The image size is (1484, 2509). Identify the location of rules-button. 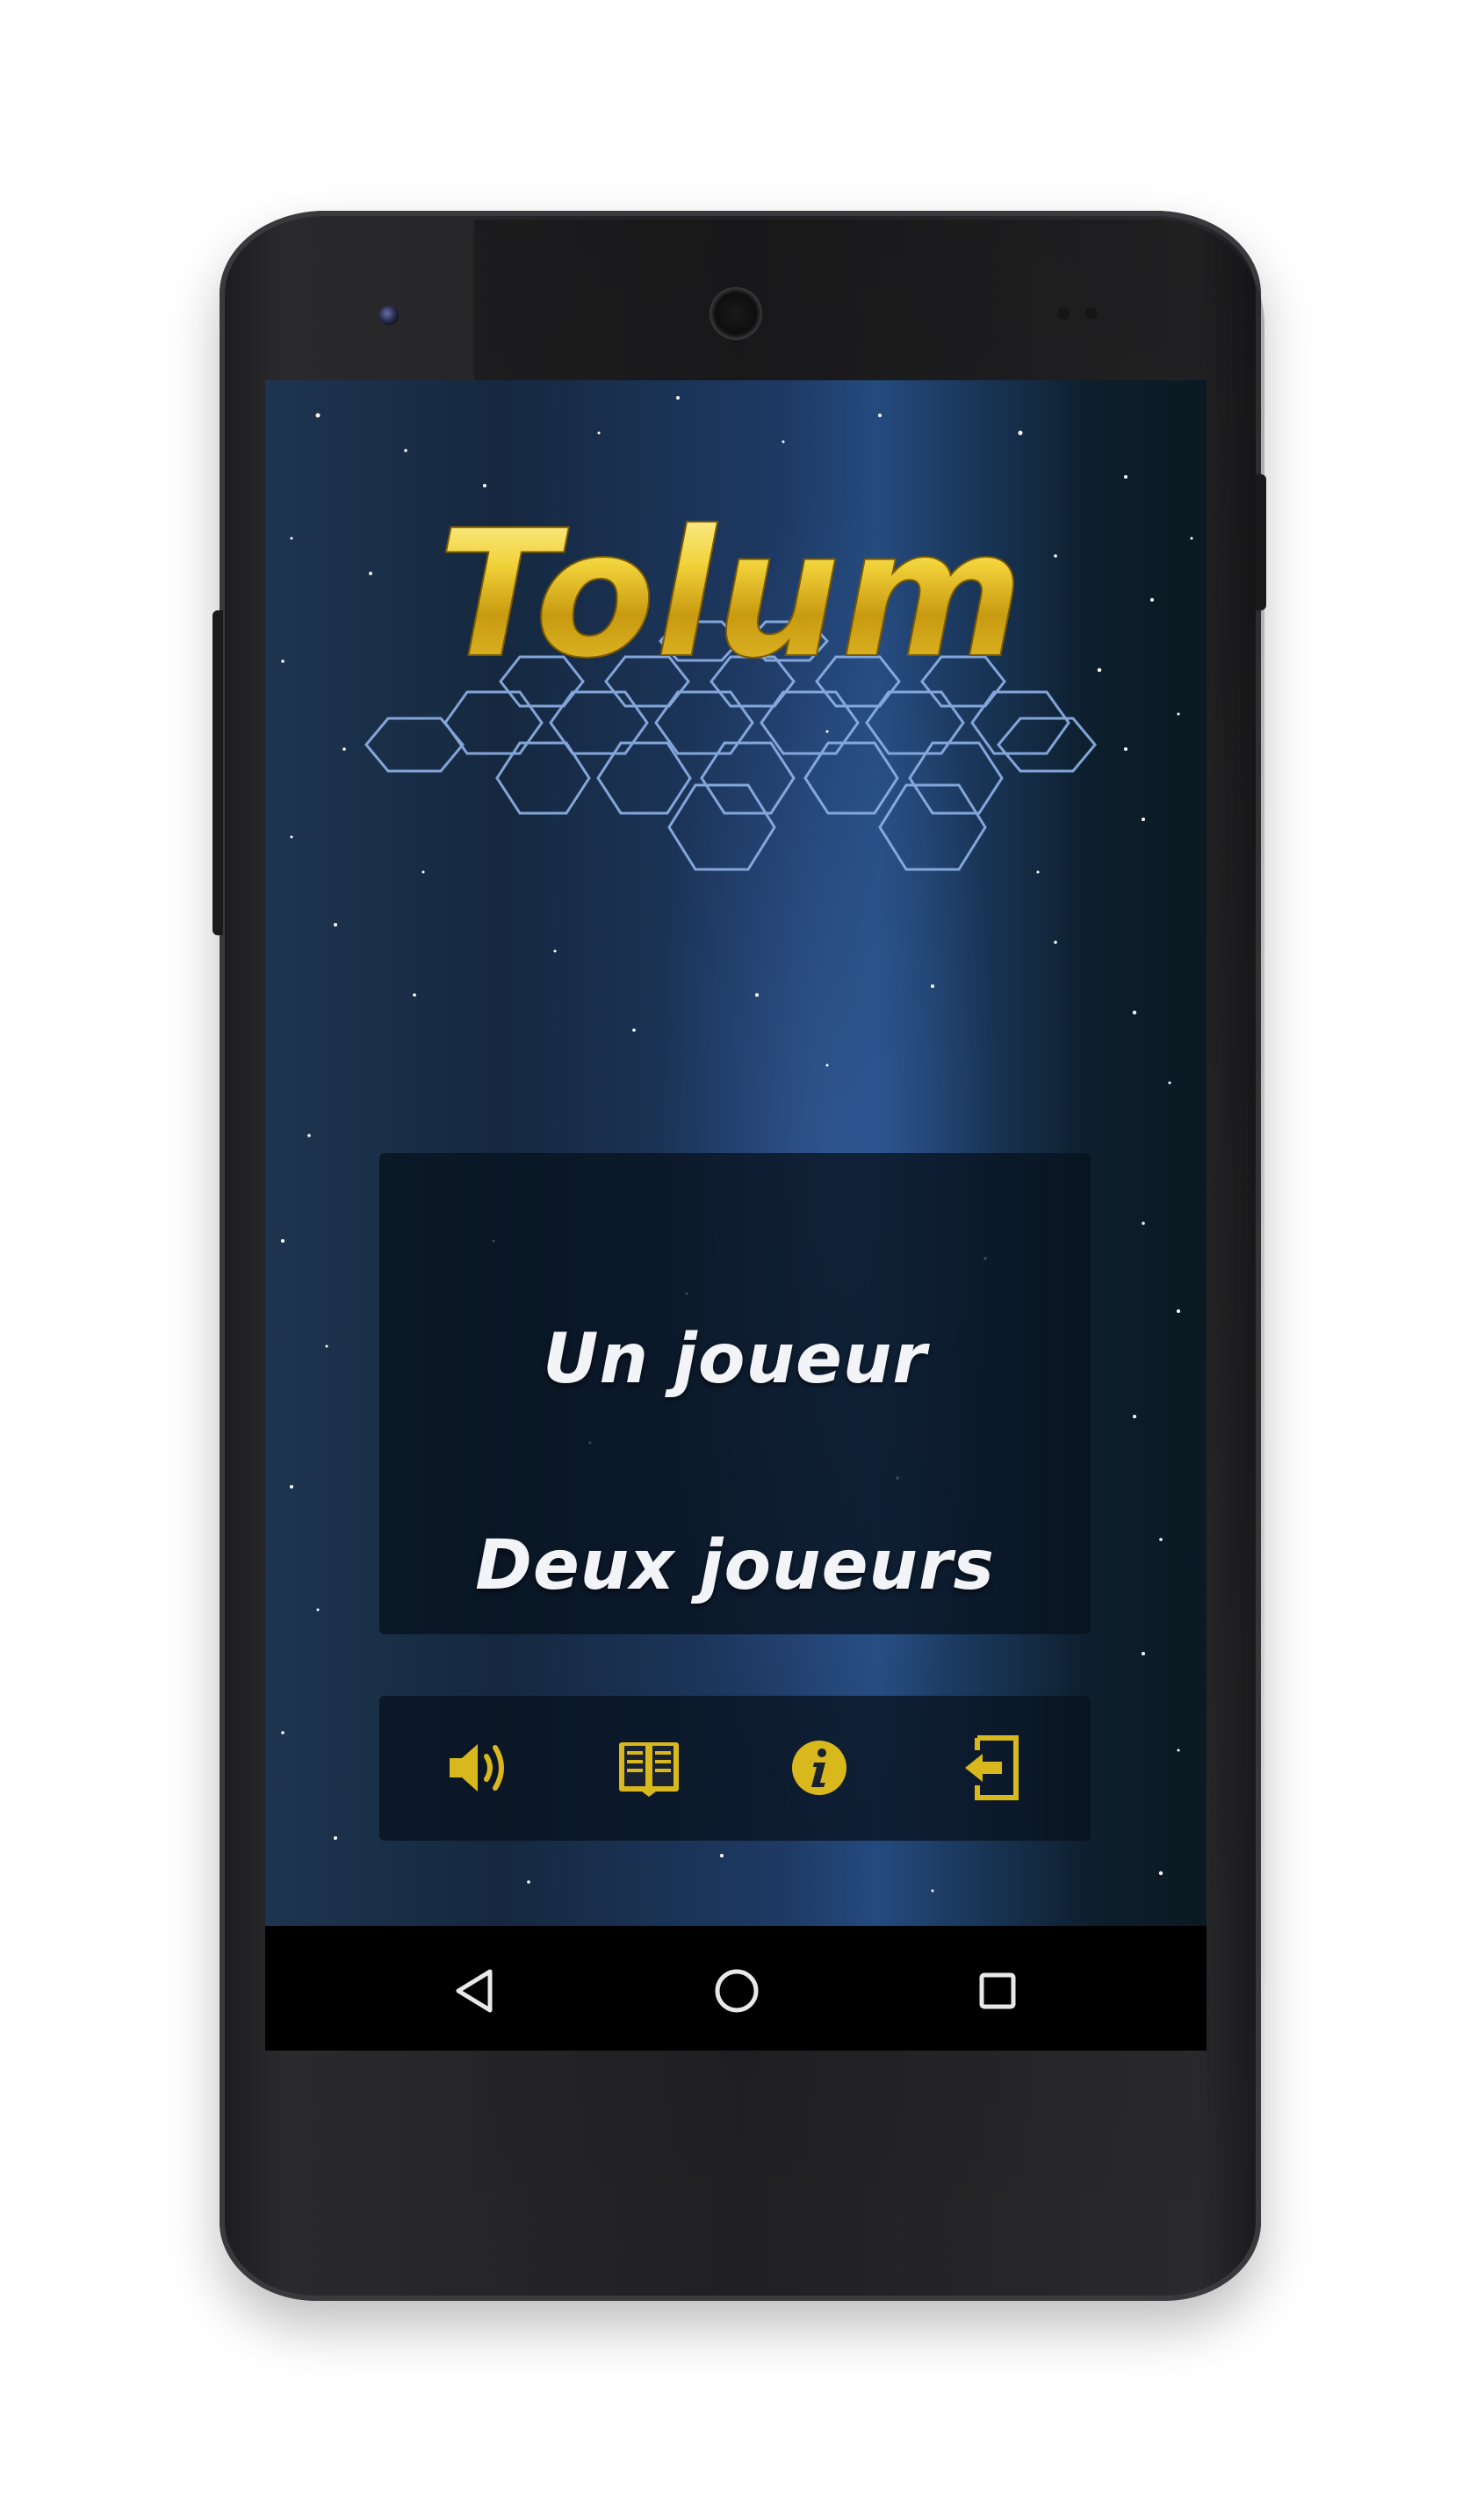
(649, 1768).